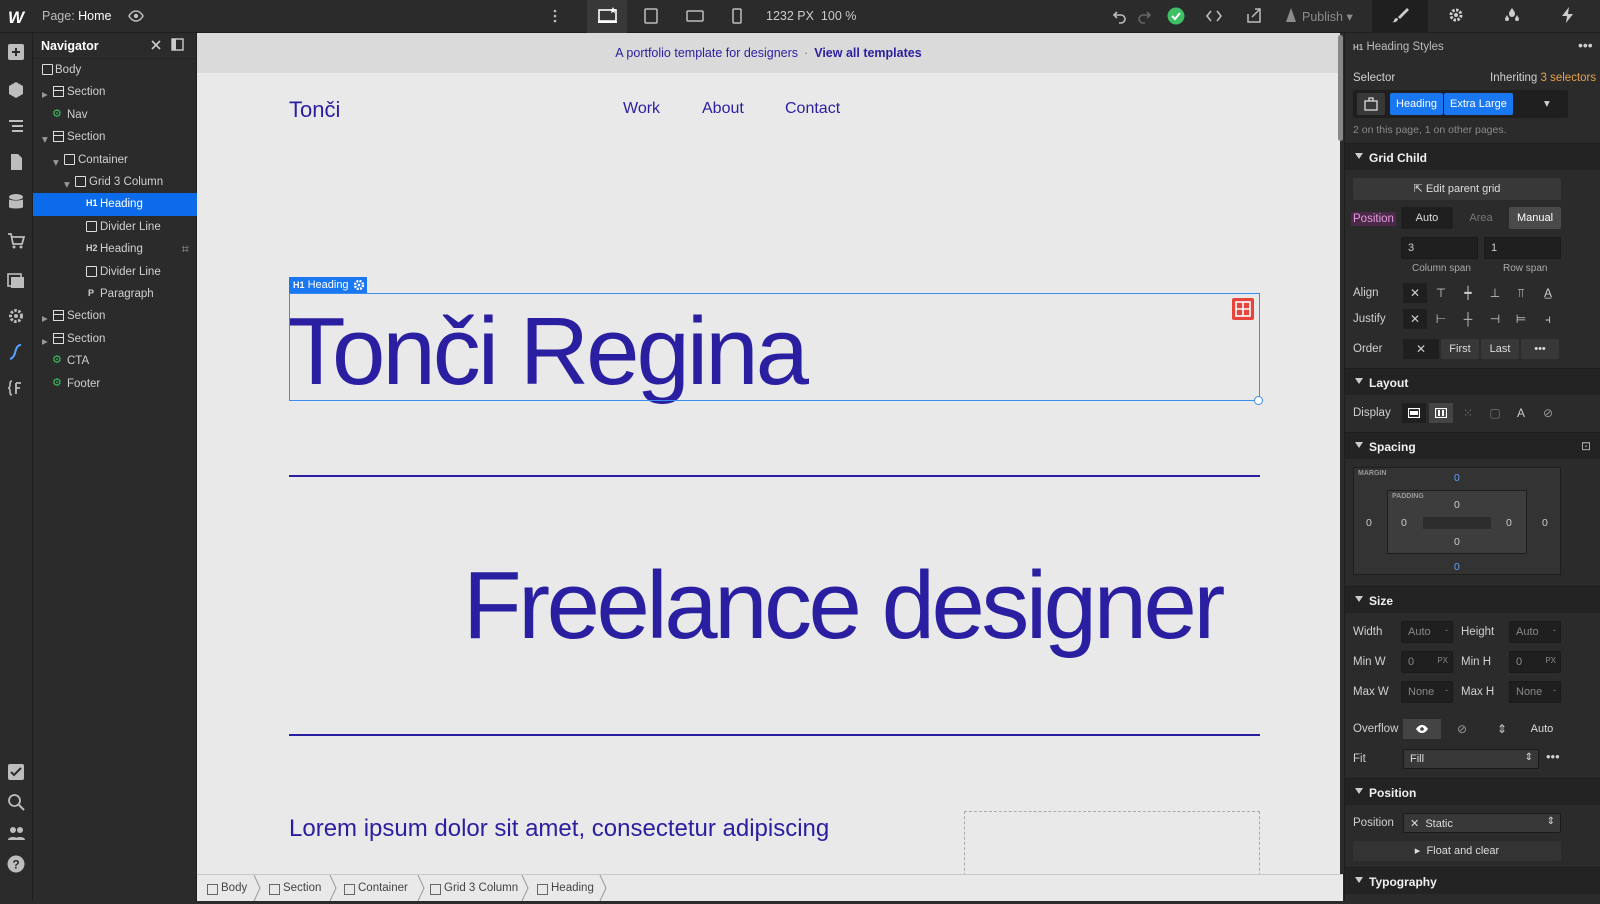 The height and width of the screenshot is (904, 1600). I want to click on more-vertical-icon, so click(555, 16).